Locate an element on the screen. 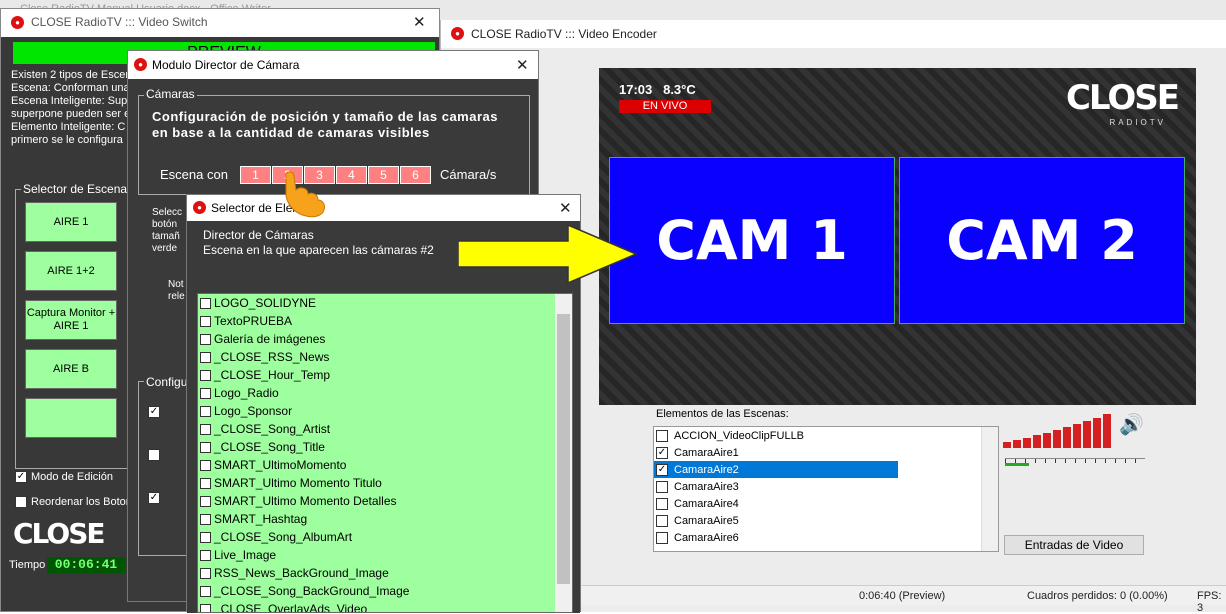 The image size is (1226, 614). element-item: Logo_Radio is located at coordinates (385, 393).